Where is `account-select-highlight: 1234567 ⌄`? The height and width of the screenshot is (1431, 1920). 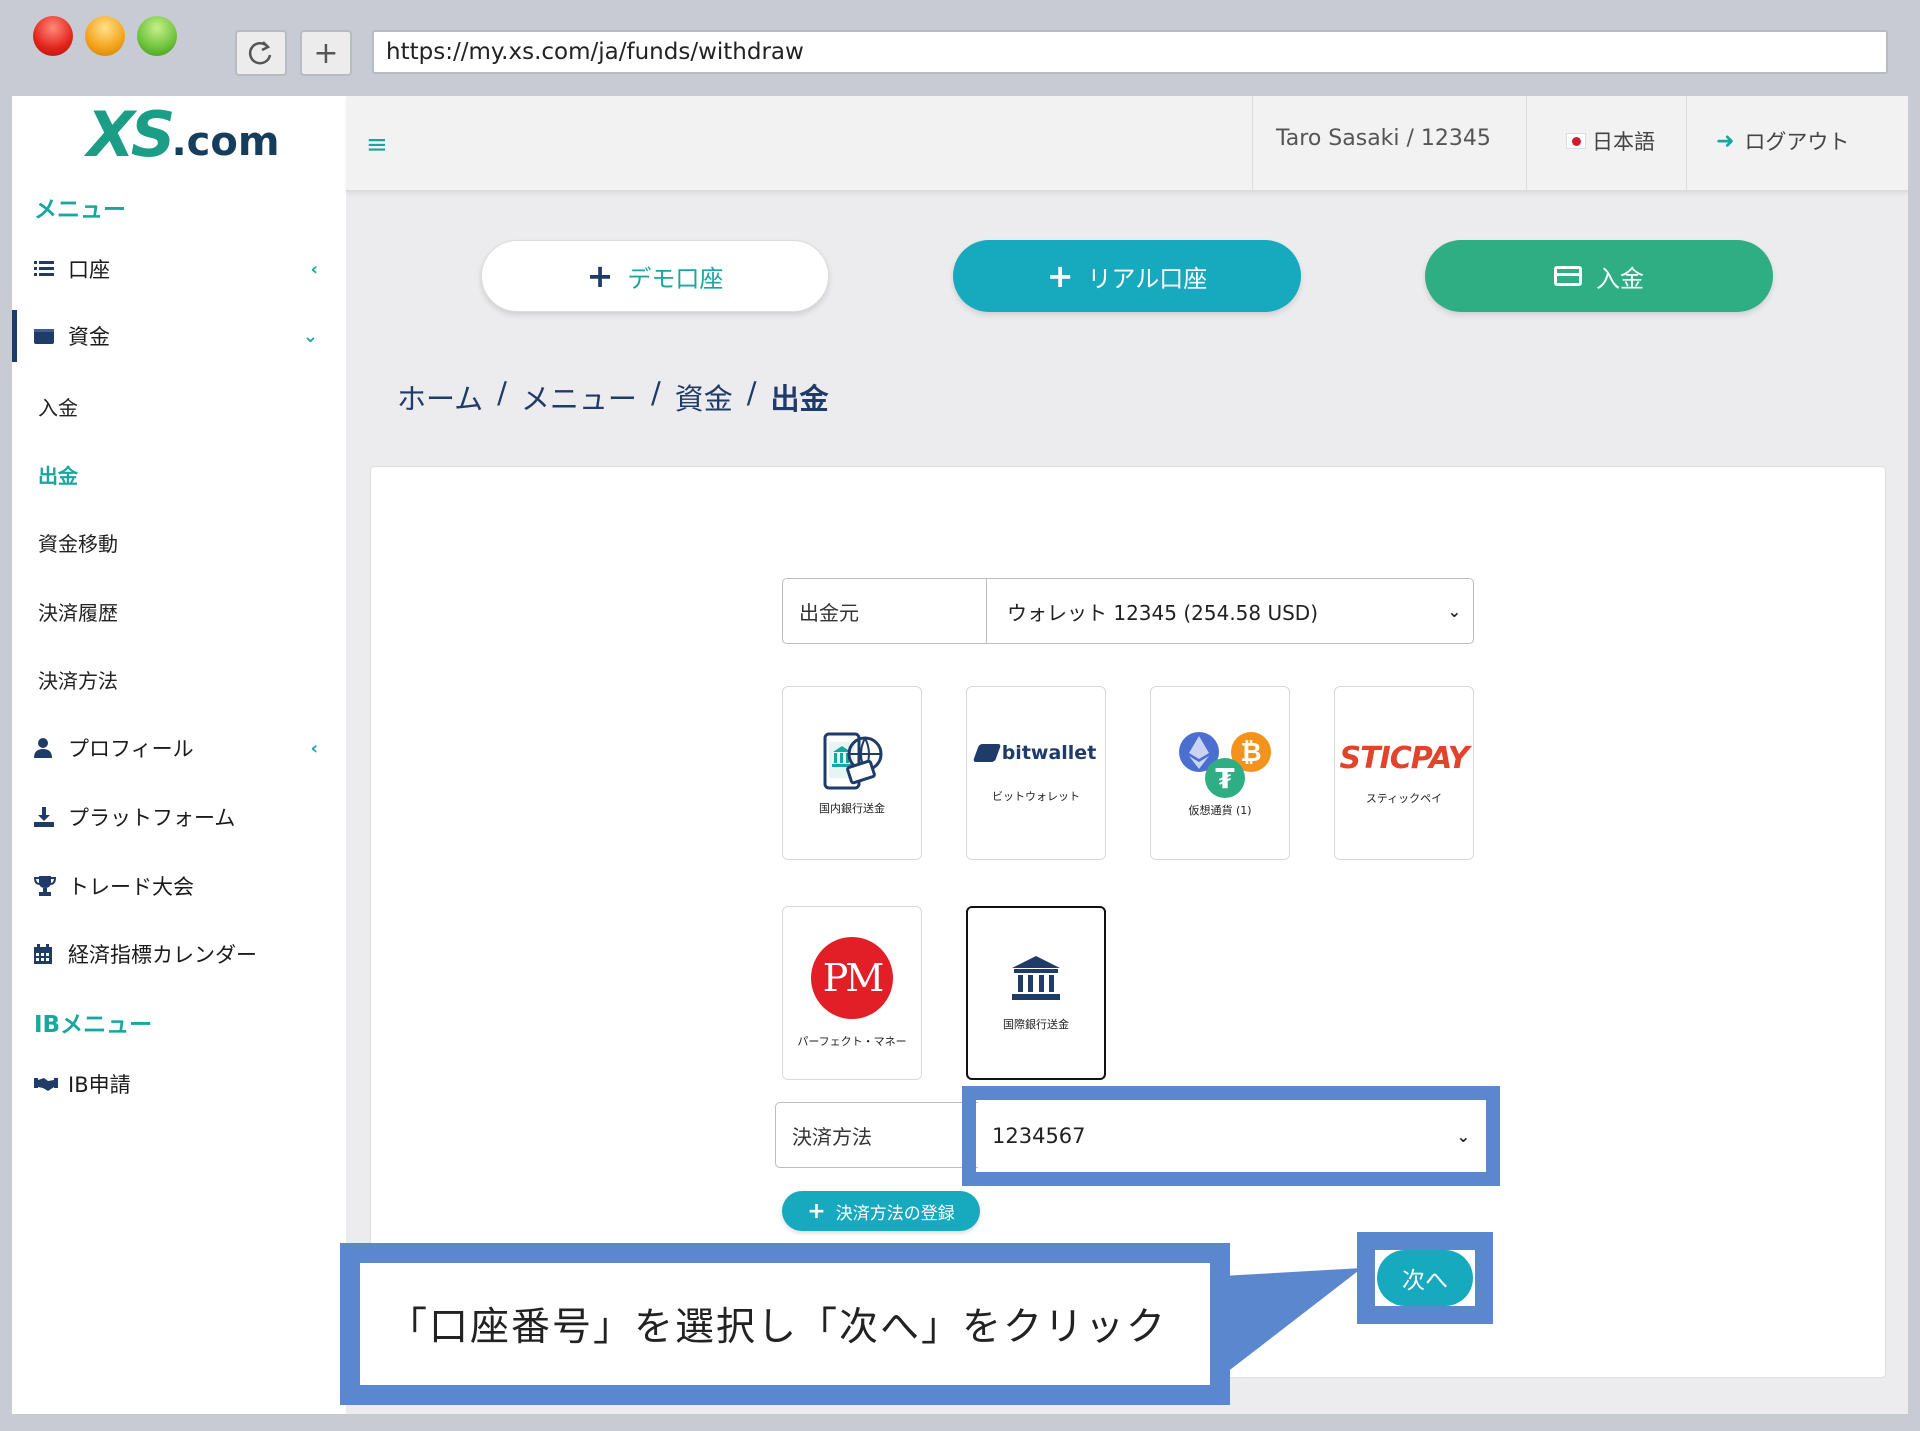
account-select-highlight: 1234567 ⌄ is located at coordinates (1231, 1136).